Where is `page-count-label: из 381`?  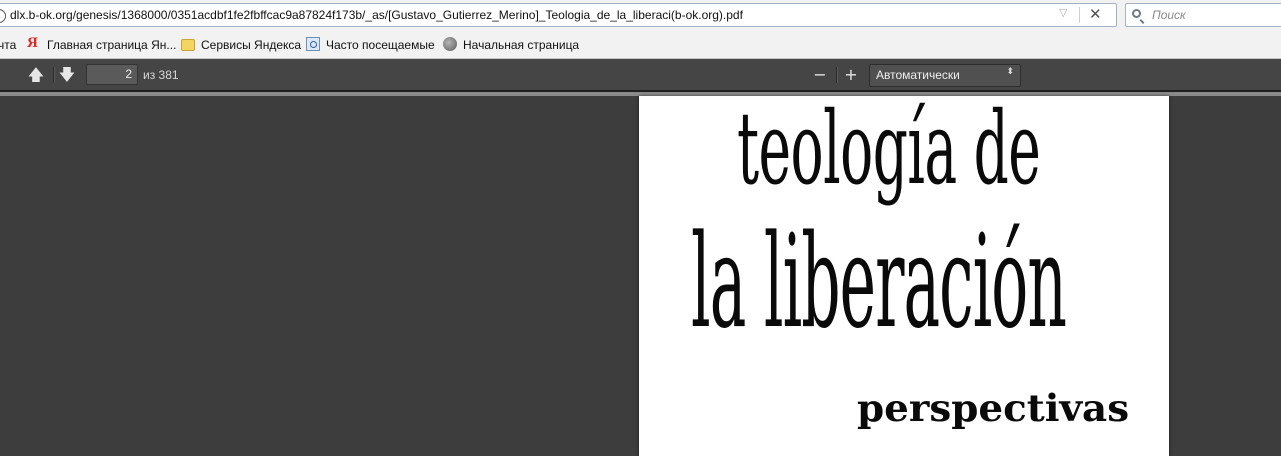
page-count-label: из 381 is located at coordinates (161, 75).